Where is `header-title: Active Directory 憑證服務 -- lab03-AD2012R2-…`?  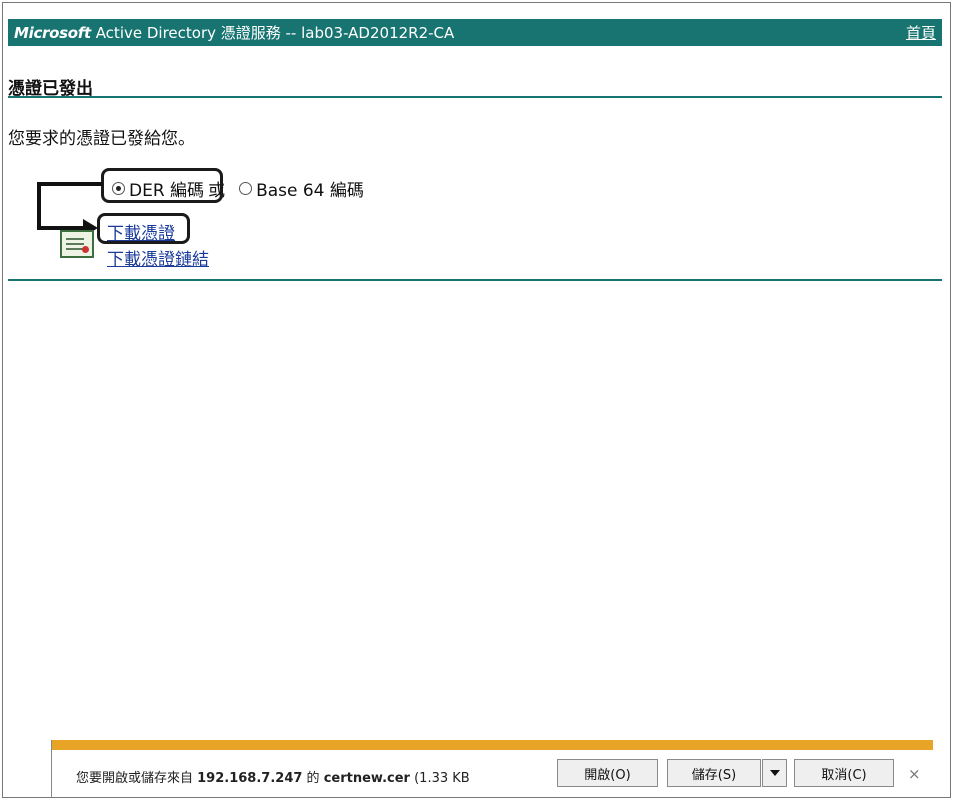 header-title: Active Directory 憑證服務 -- lab03-AD2012R2-… is located at coordinates (275, 33).